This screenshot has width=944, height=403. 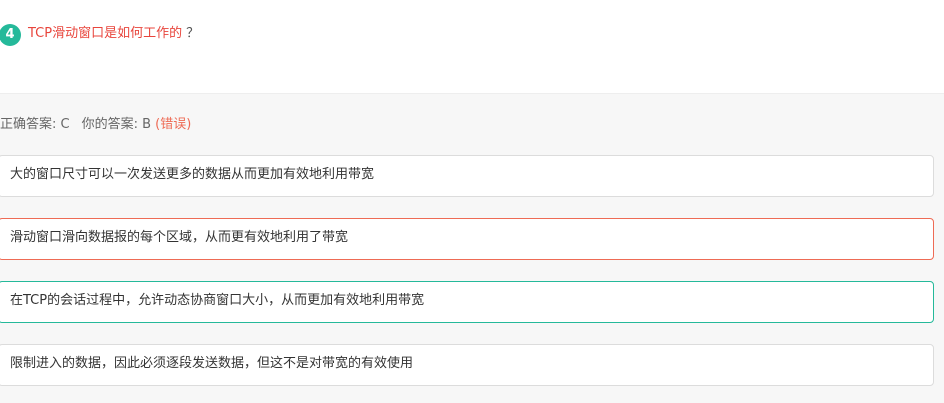 I want to click on question-number-badge: 4, so click(x=10, y=35).